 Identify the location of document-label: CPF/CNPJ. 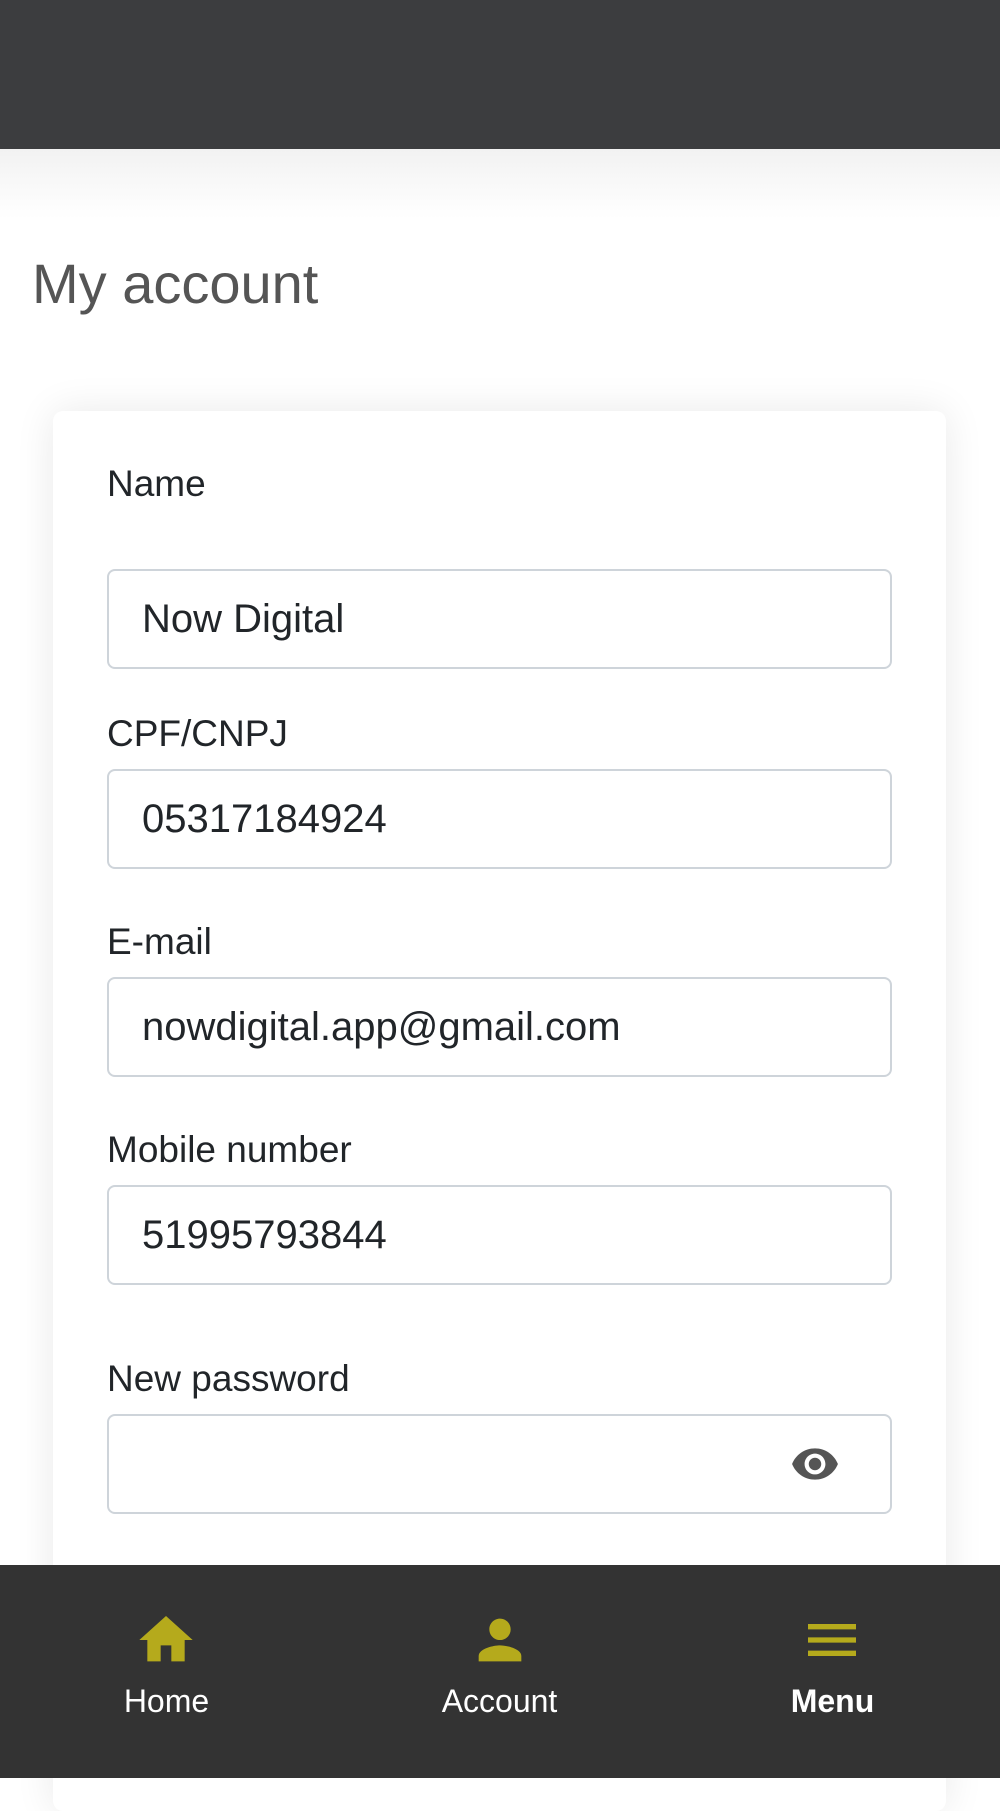
(197, 733).